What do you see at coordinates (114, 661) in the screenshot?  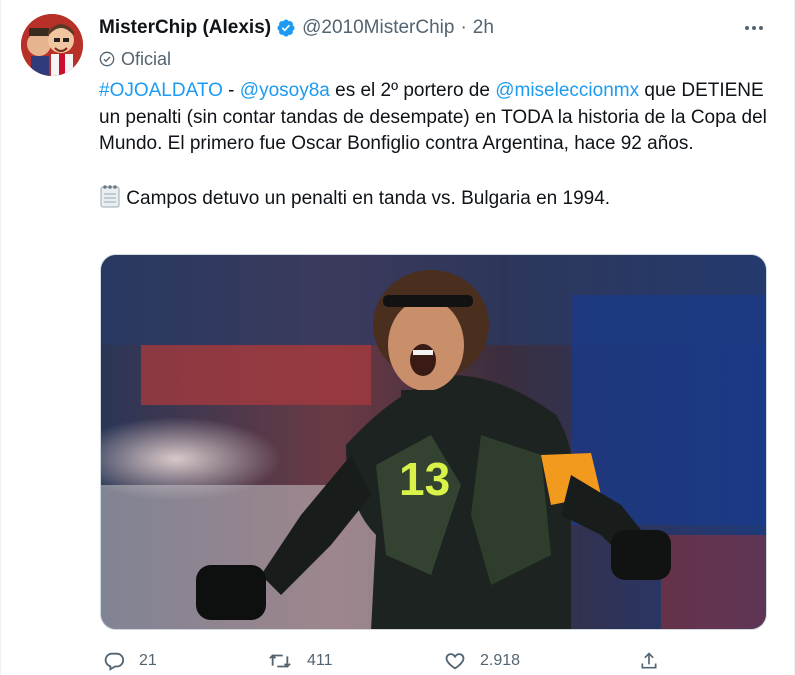 I see `reply-icon` at bounding box center [114, 661].